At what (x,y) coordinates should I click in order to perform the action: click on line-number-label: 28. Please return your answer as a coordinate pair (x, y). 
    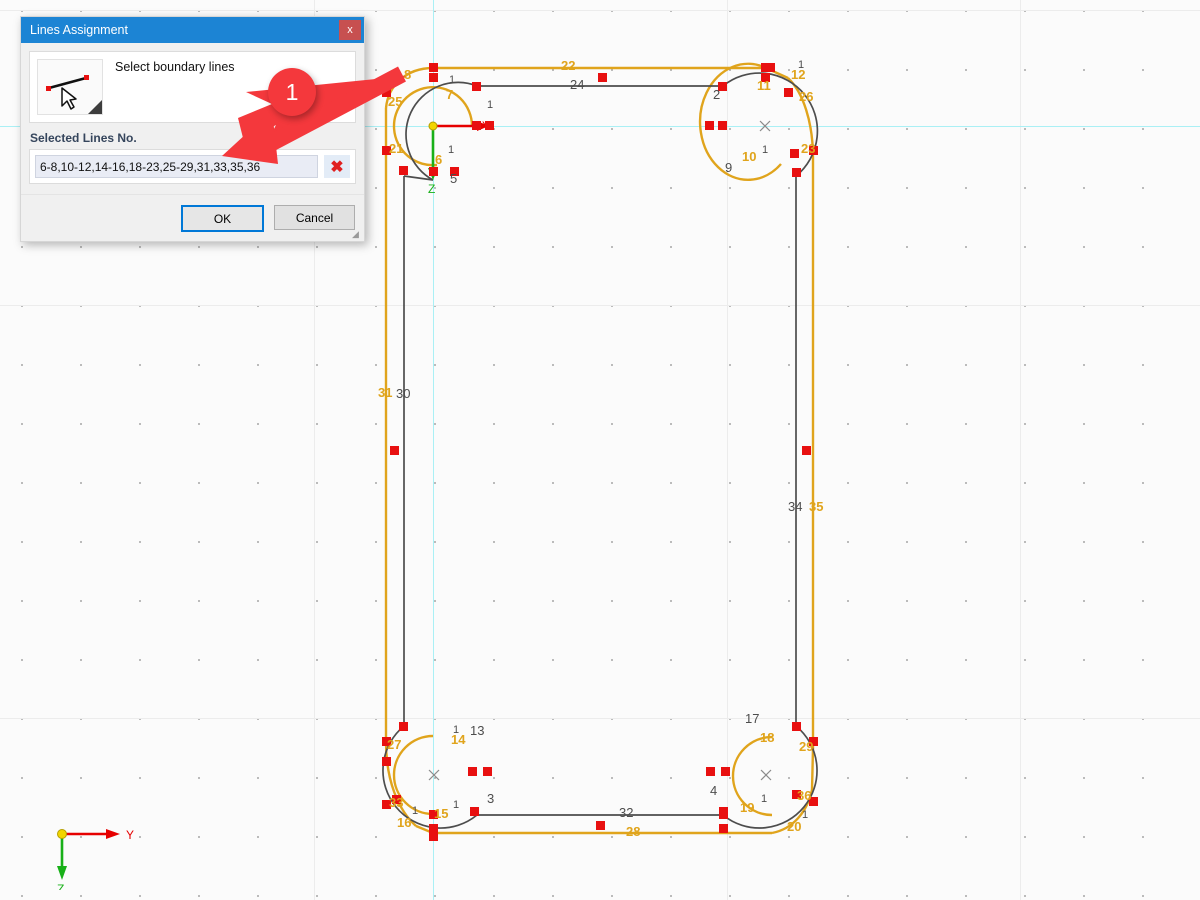
    Looking at the image, I should click on (633, 831).